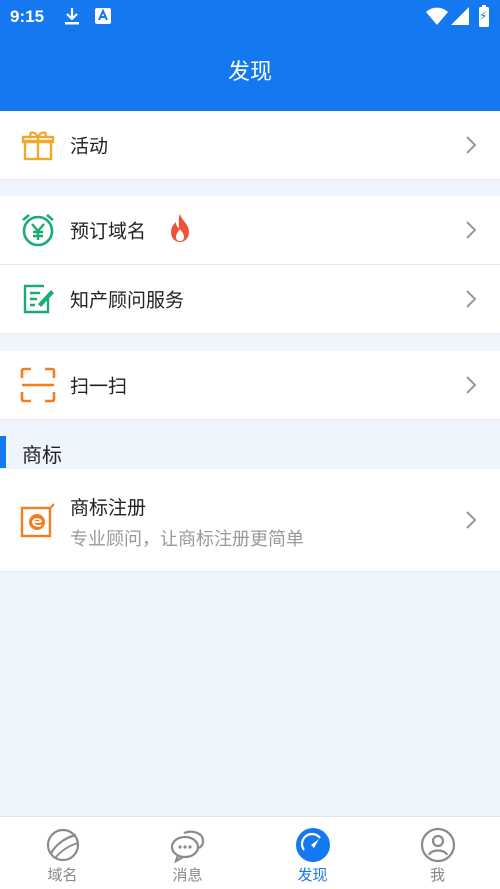 The height and width of the screenshot is (889, 500). What do you see at coordinates (250, 17) in the screenshot?
I see `status-bar: 9:15 ⚡` at bounding box center [250, 17].